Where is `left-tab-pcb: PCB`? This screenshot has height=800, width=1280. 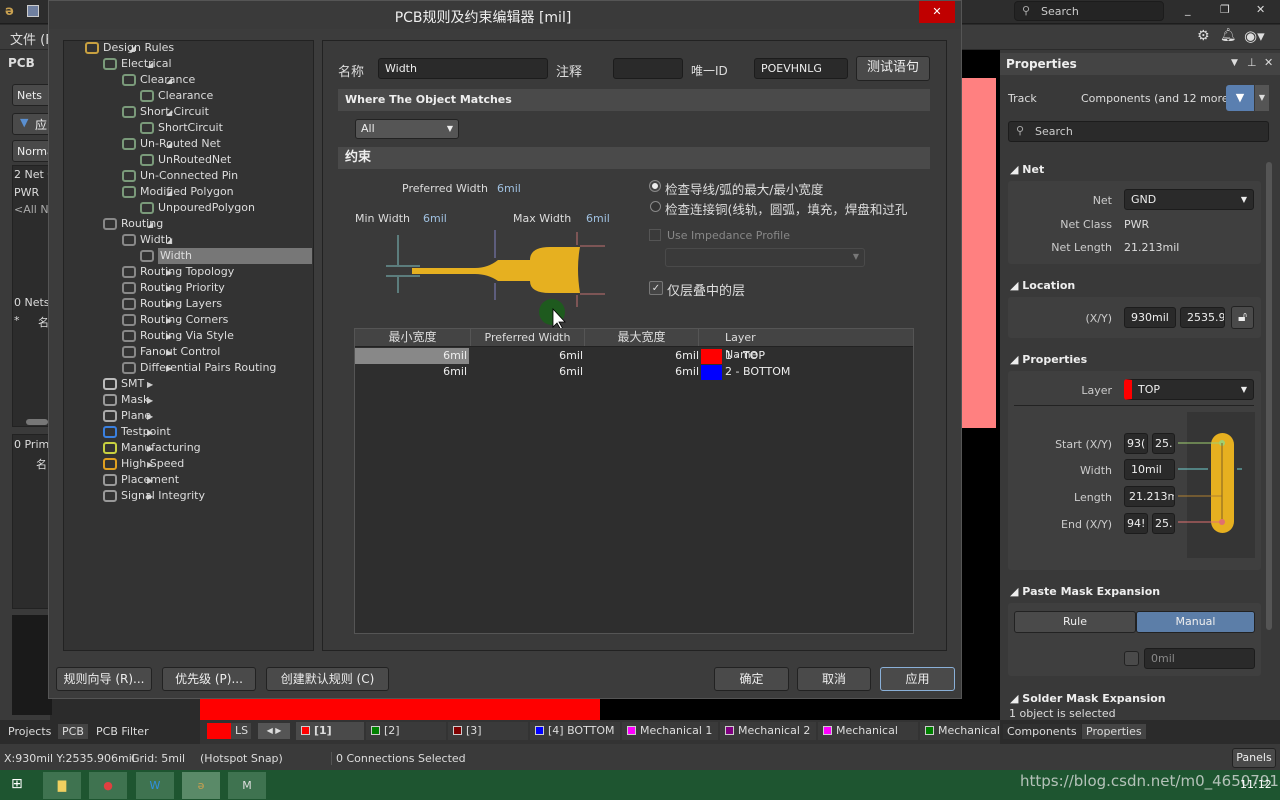 left-tab-pcb: PCB is located at coordinates (73, 731).